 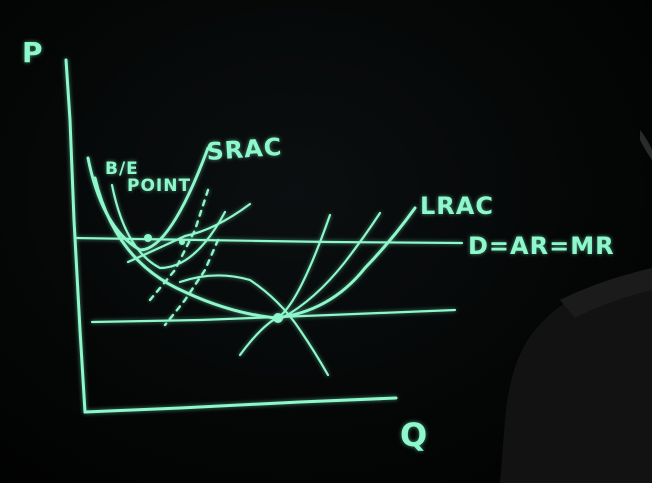 What do you see at coordinates (240, 405) in the screenshot?
I see `quantity-axis-line` at bounding box center [240, 405].